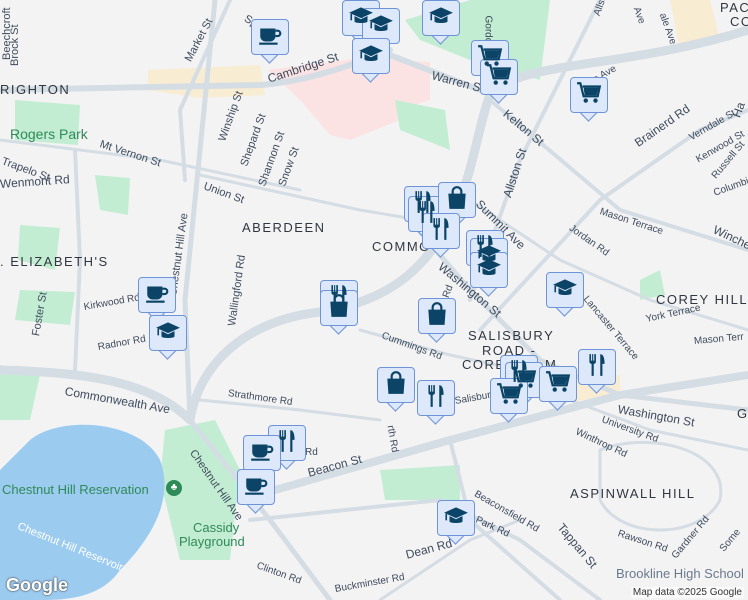 Image resolution: width=748 pixels, height=600 pixels. Describe the element at coordinates (37, 585) in the screenshot. I see `google-logo: Google` at that location.